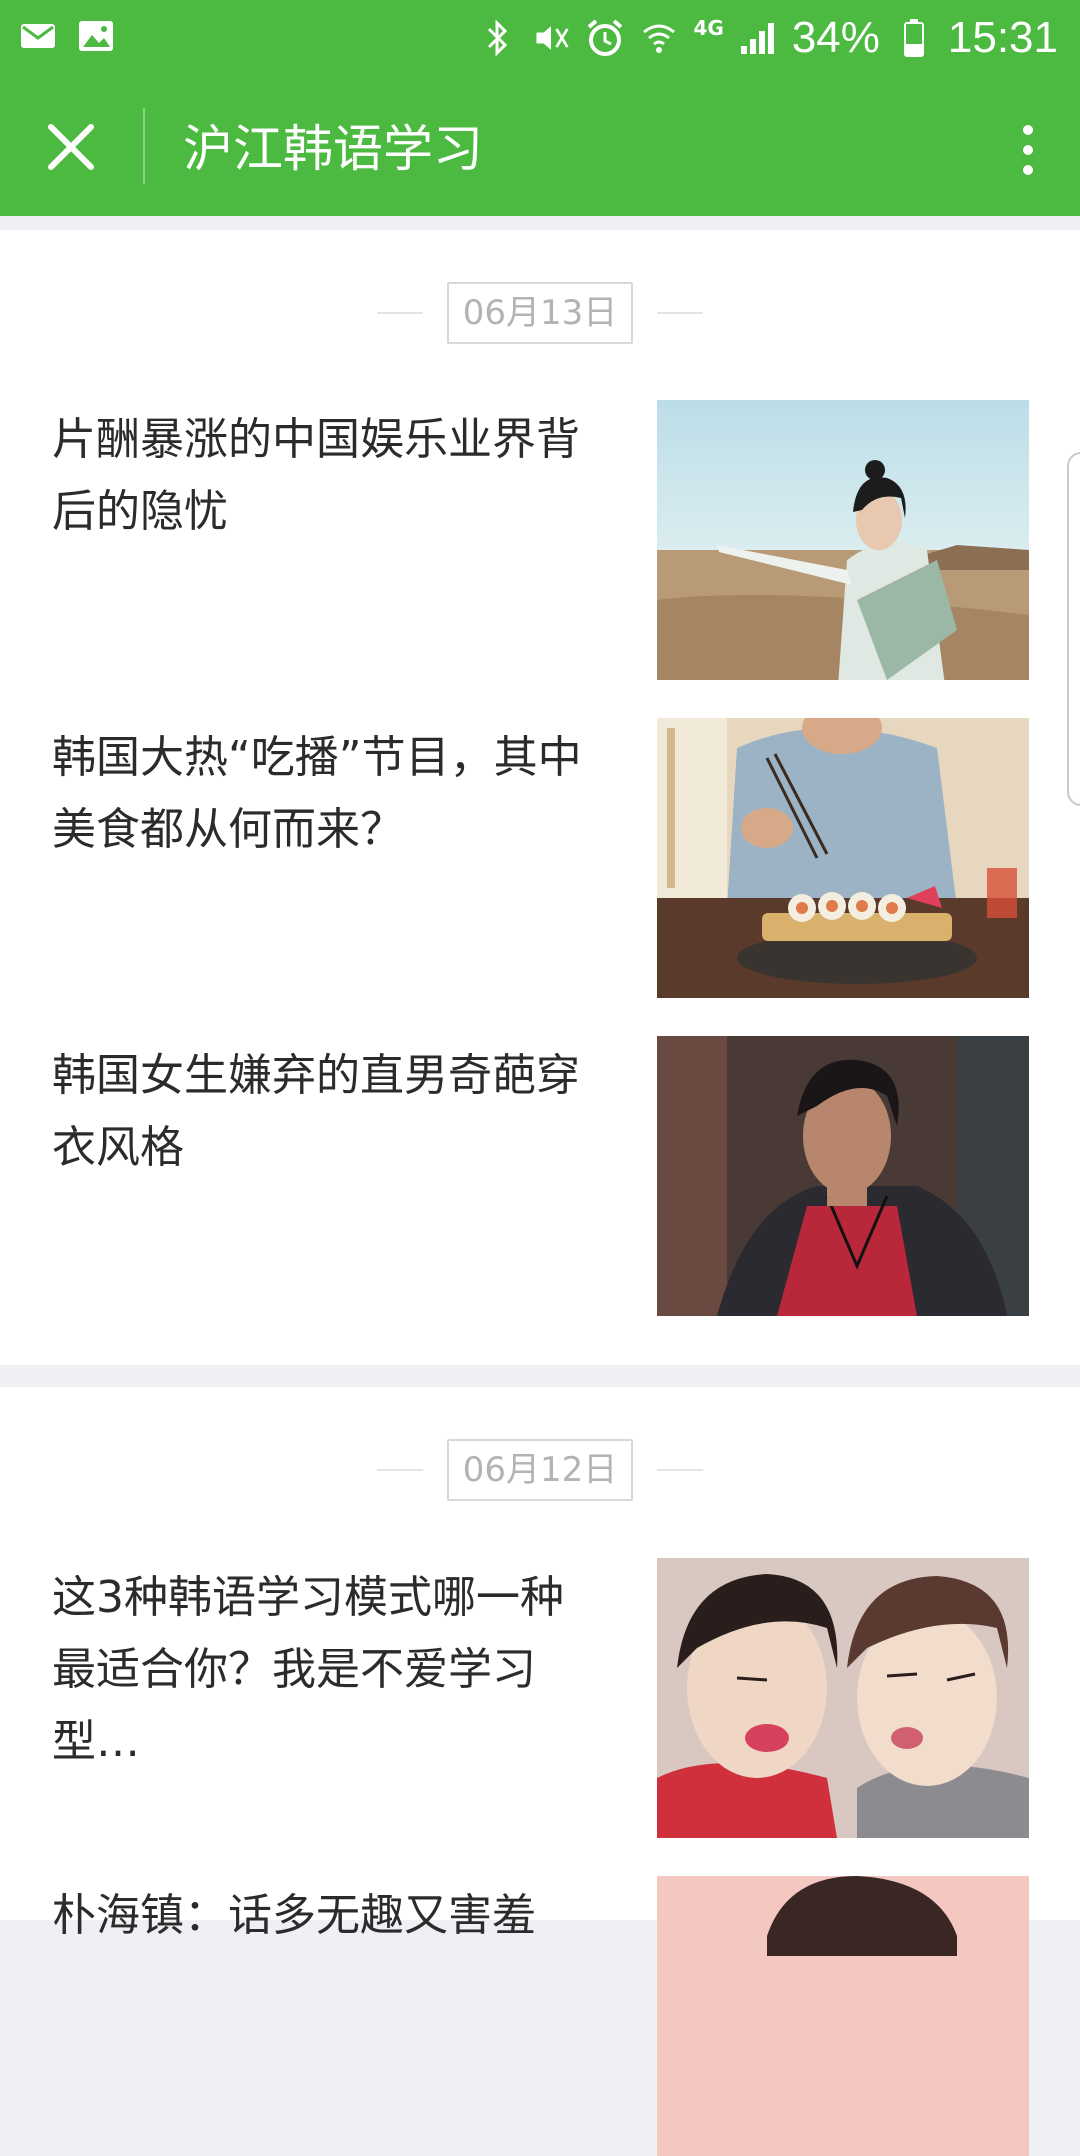 This screenshot has height=2156, width=1080. I want to click on more-options-button, so click(1028, 150).